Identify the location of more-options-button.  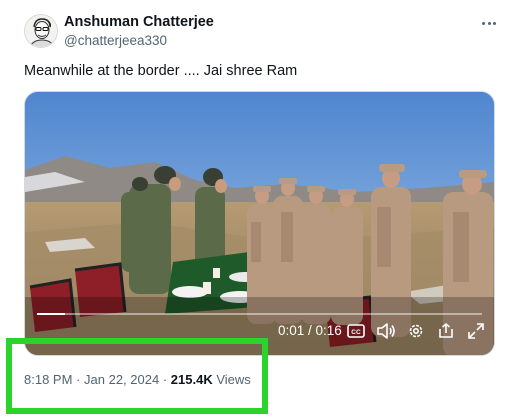
(489, 23).